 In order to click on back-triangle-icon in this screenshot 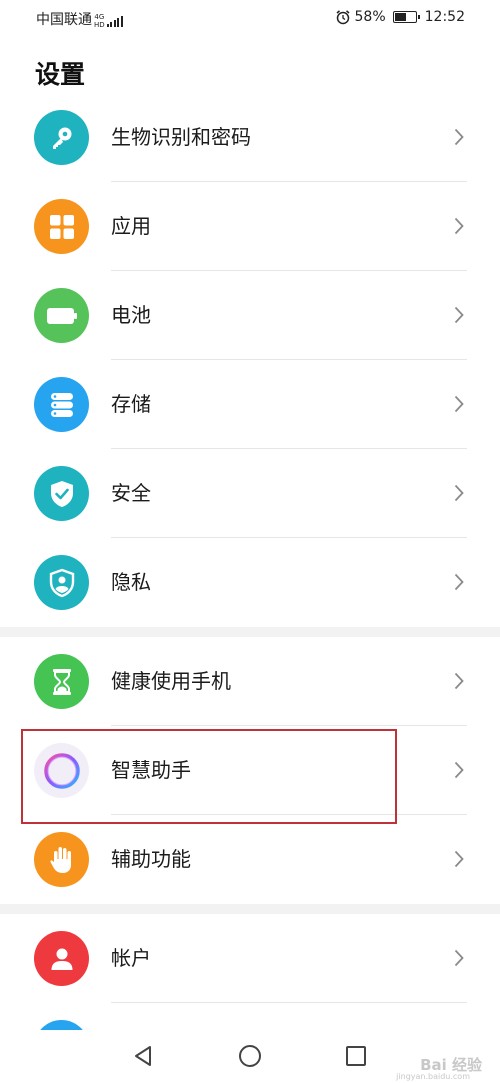, I will do `click(143, 1056)`.